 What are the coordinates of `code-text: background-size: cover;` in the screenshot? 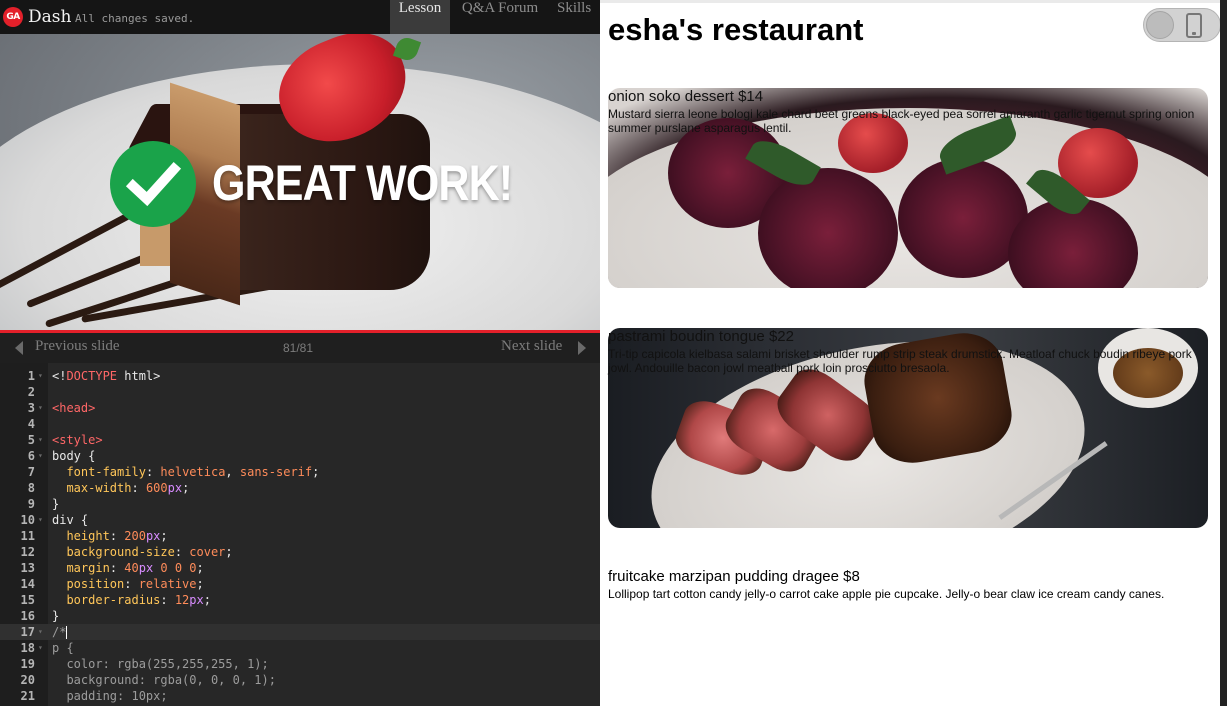 It's located at (142, 552).